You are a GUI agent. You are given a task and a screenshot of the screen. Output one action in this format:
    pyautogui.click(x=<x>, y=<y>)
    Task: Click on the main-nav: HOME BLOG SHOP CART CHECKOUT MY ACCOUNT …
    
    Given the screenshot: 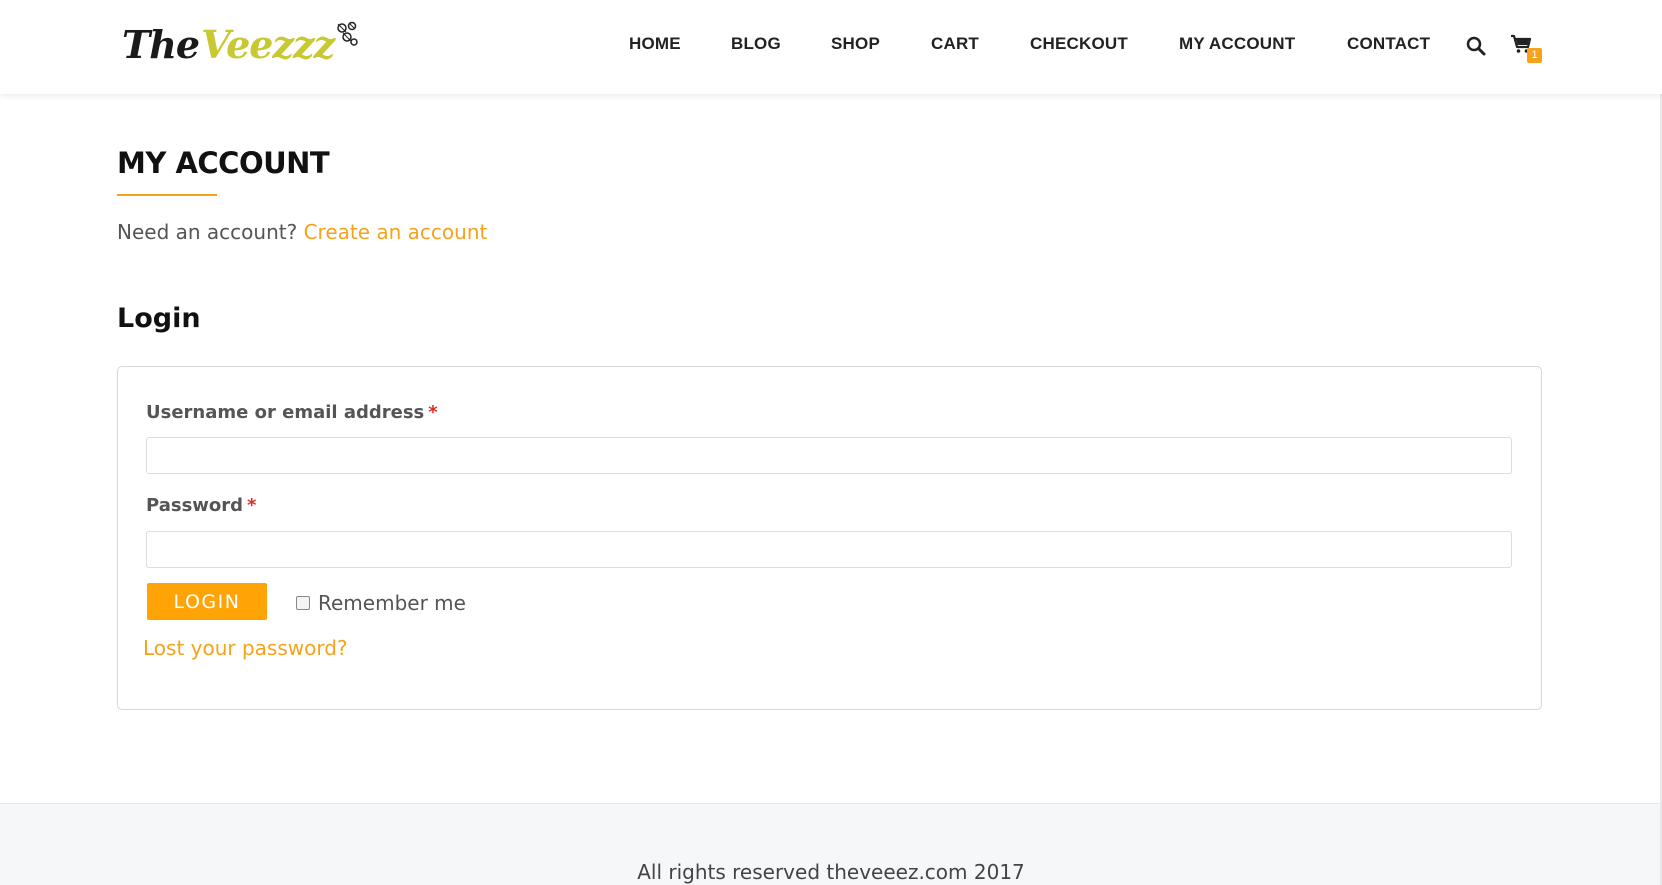 What is the action you would take?
    pyautogui.click(x=831, y=45)
    